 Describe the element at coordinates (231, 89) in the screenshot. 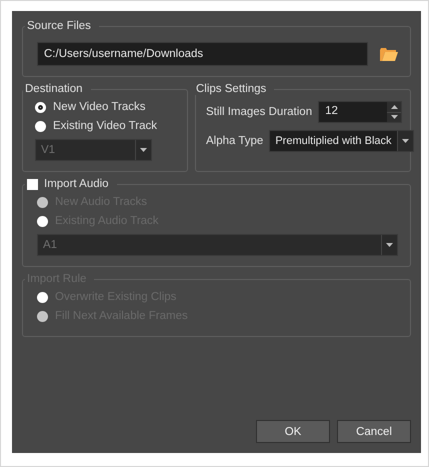

I see `group-title: Clips Settings` at that location.